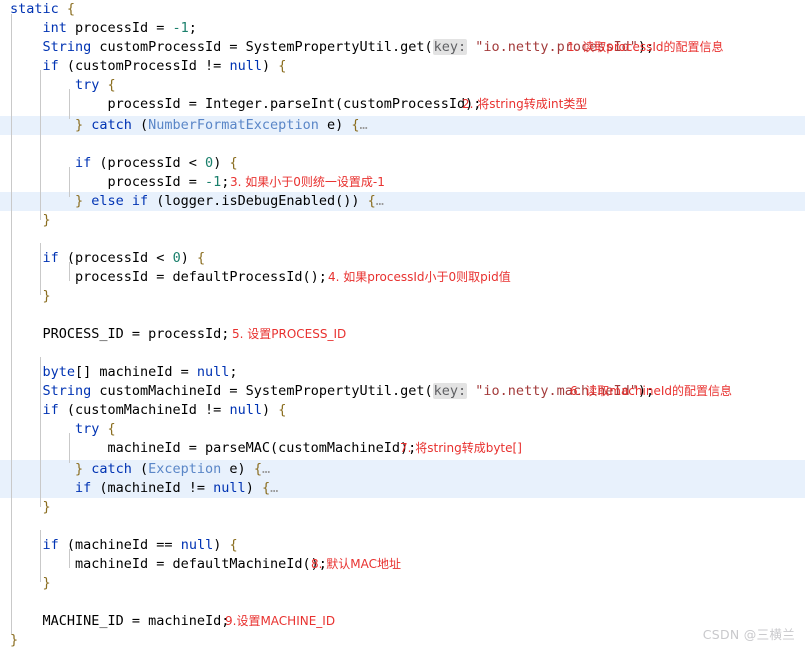 The width and height of the screenshot is (805, 649). I want to click on code-line: int processId = -1;, so click(119, 28).